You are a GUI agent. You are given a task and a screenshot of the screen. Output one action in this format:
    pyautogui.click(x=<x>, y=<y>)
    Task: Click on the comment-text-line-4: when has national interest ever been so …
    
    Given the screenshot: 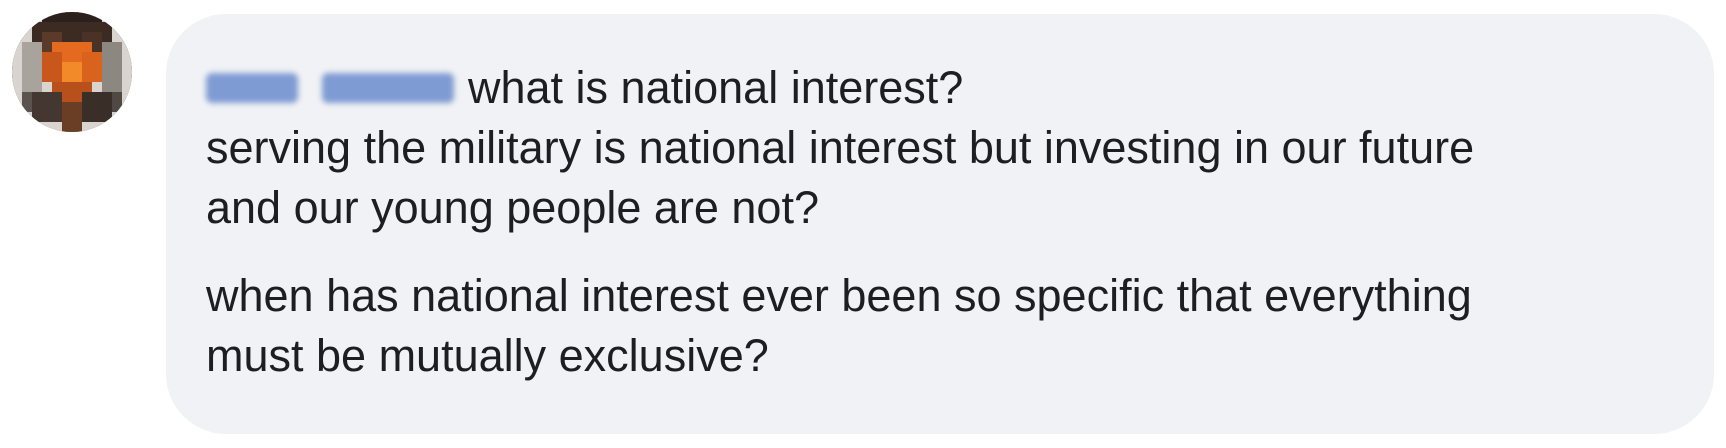 What is the action you would take?
    pyautogui.click(x=839, y=295)
    